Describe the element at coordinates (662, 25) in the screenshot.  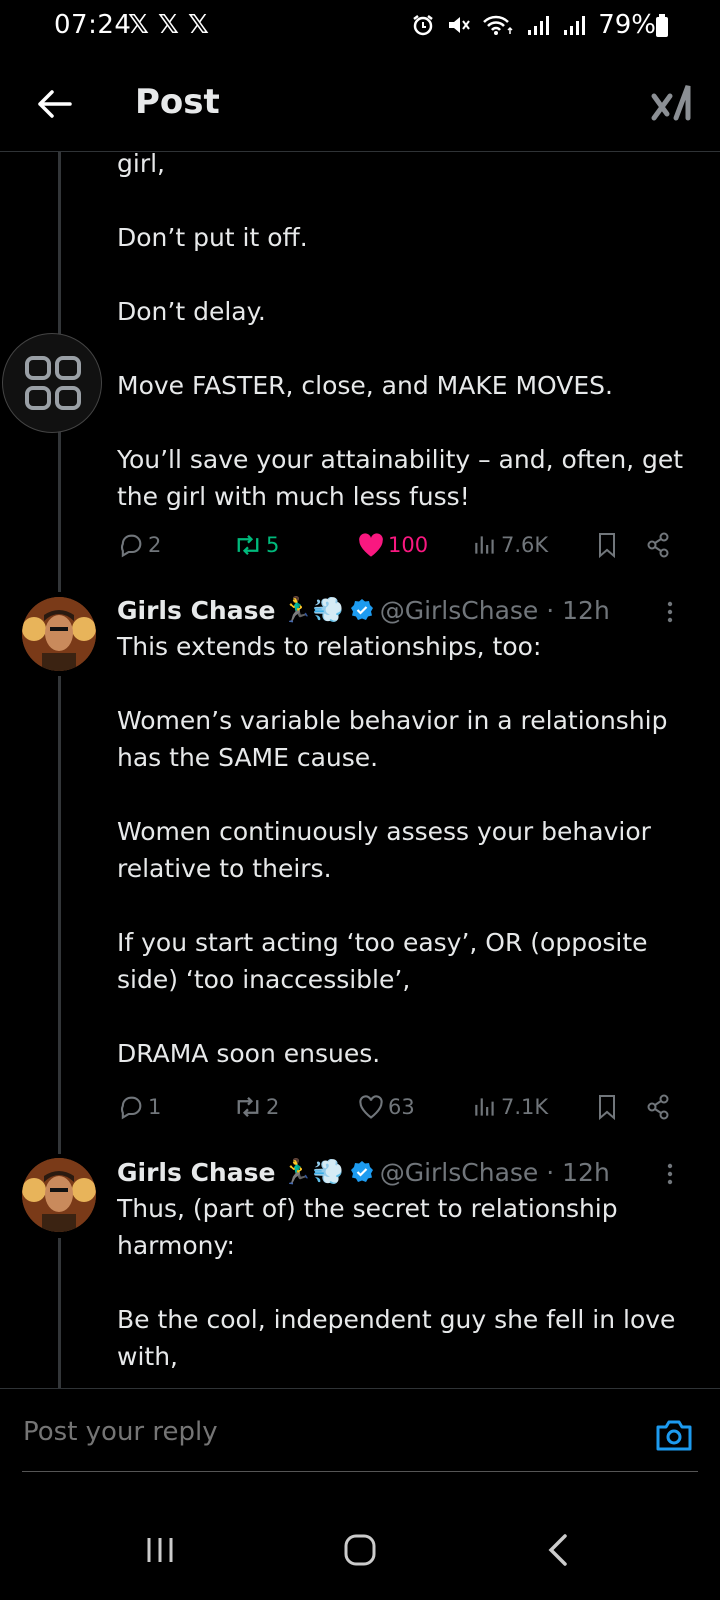
I see `battery-icon` at that location.